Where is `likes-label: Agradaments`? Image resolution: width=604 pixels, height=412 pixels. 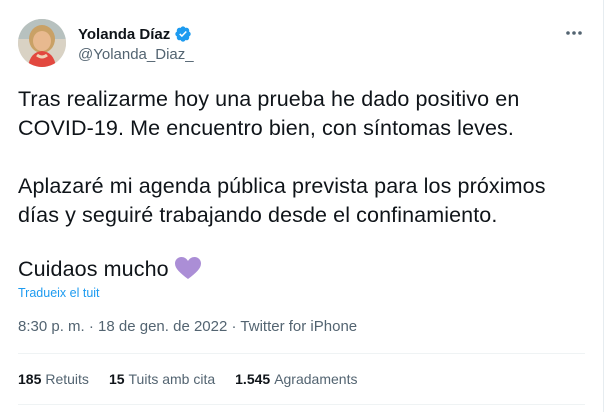 likes-label: Agradaments is located at coordinates (316, 379).